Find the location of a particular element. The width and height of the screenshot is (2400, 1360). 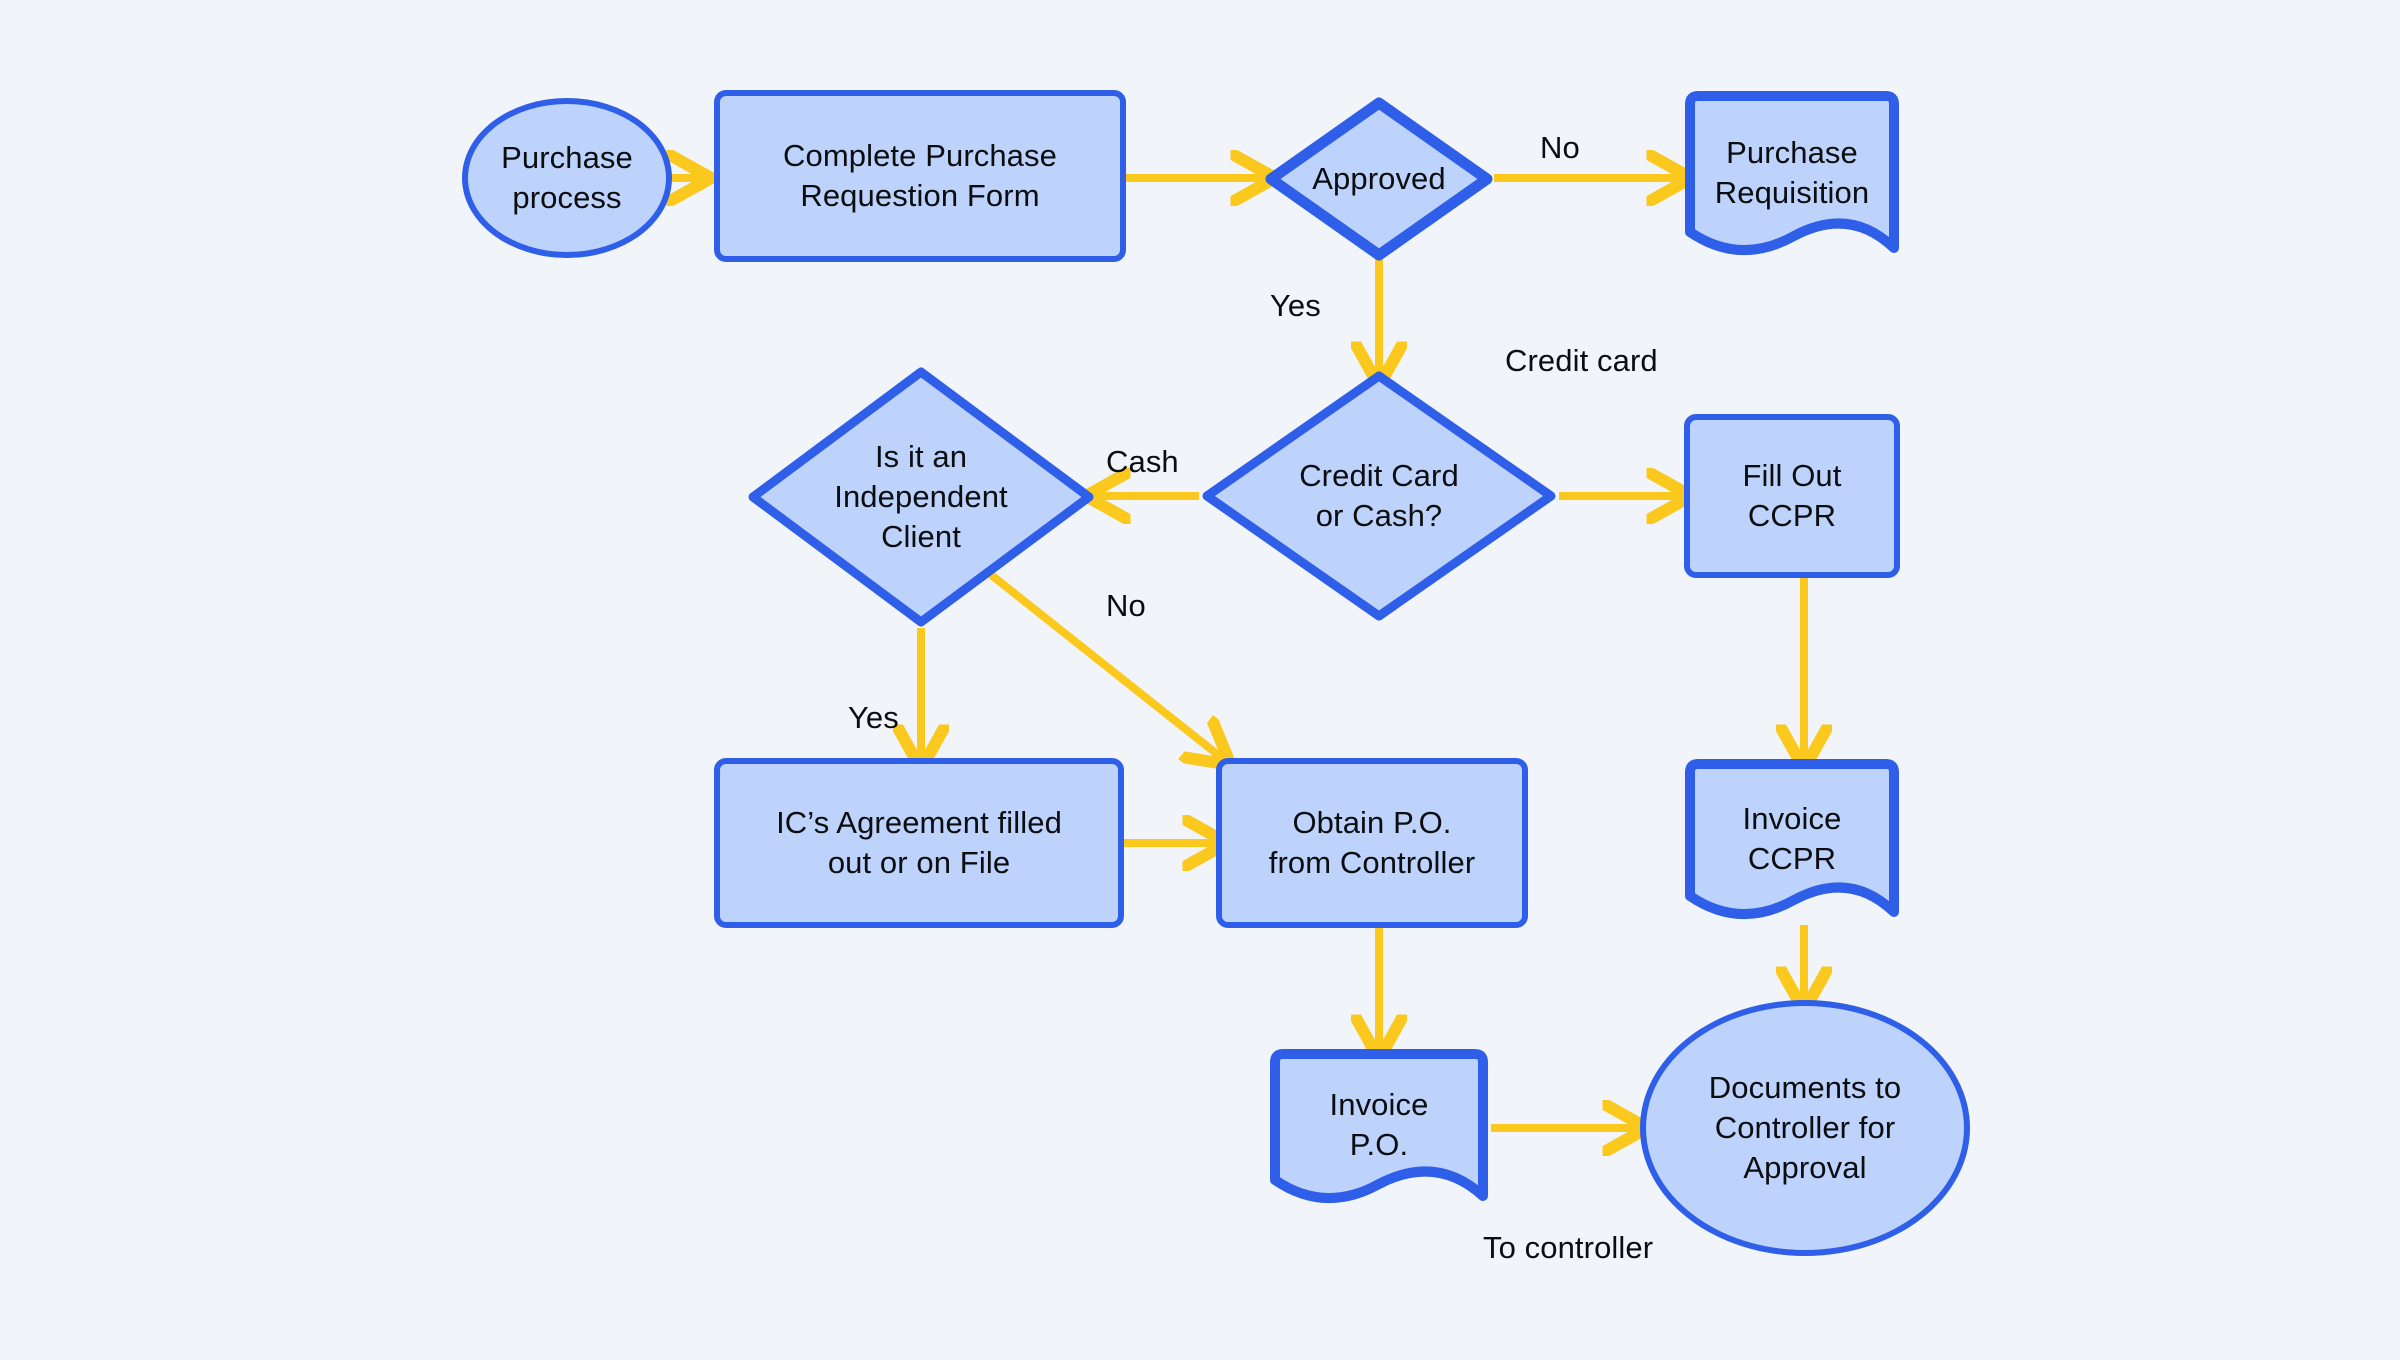

node-is-independent-client: Is it an Independent Client is located at coordinates (921, 497).